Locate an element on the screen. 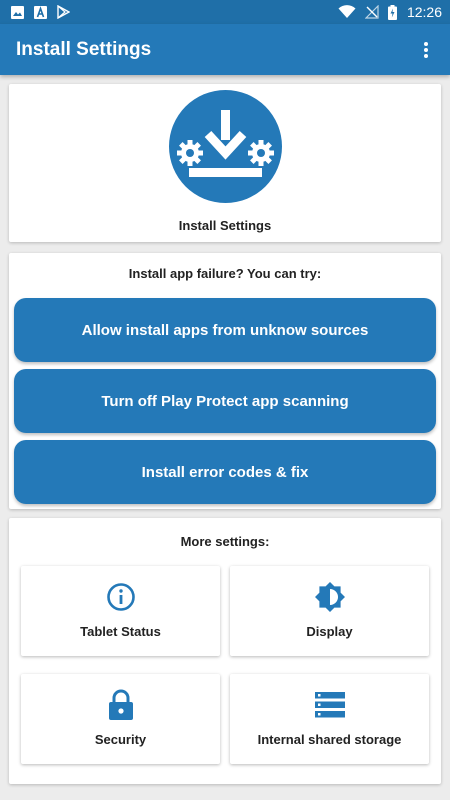  app-bar: Install Settings is located at coordinates (225, 49).